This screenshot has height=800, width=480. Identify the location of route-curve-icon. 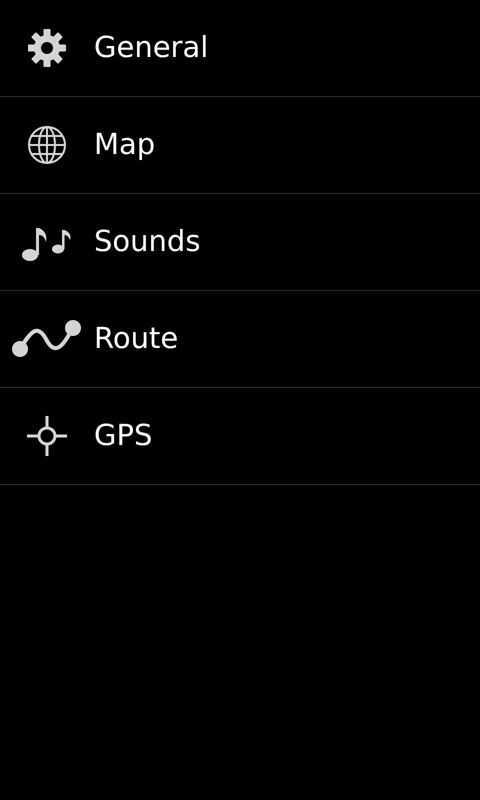
(47, 339).